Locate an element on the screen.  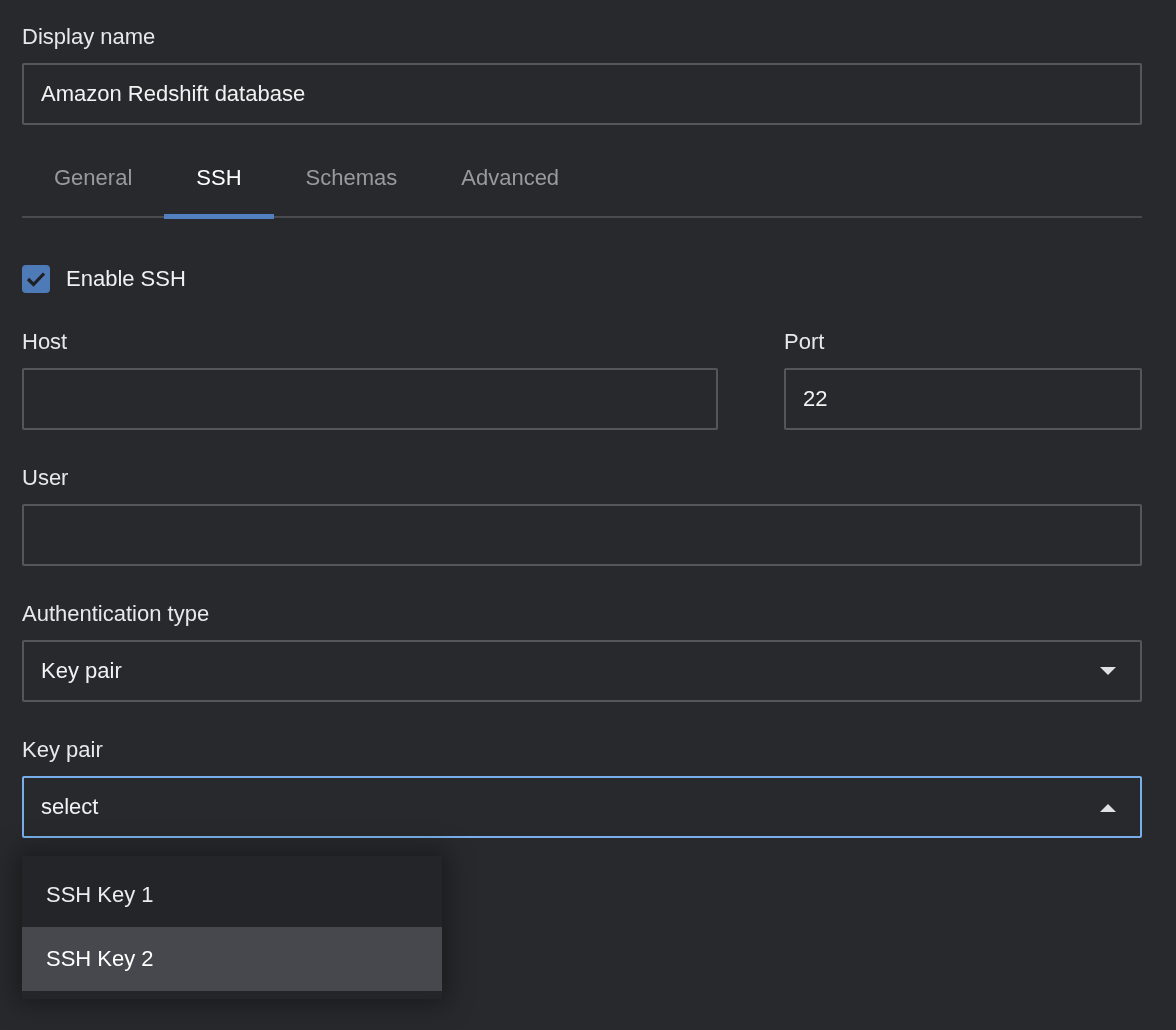
text-field: Amazon Redshift database is located at coordinates (582, 94).